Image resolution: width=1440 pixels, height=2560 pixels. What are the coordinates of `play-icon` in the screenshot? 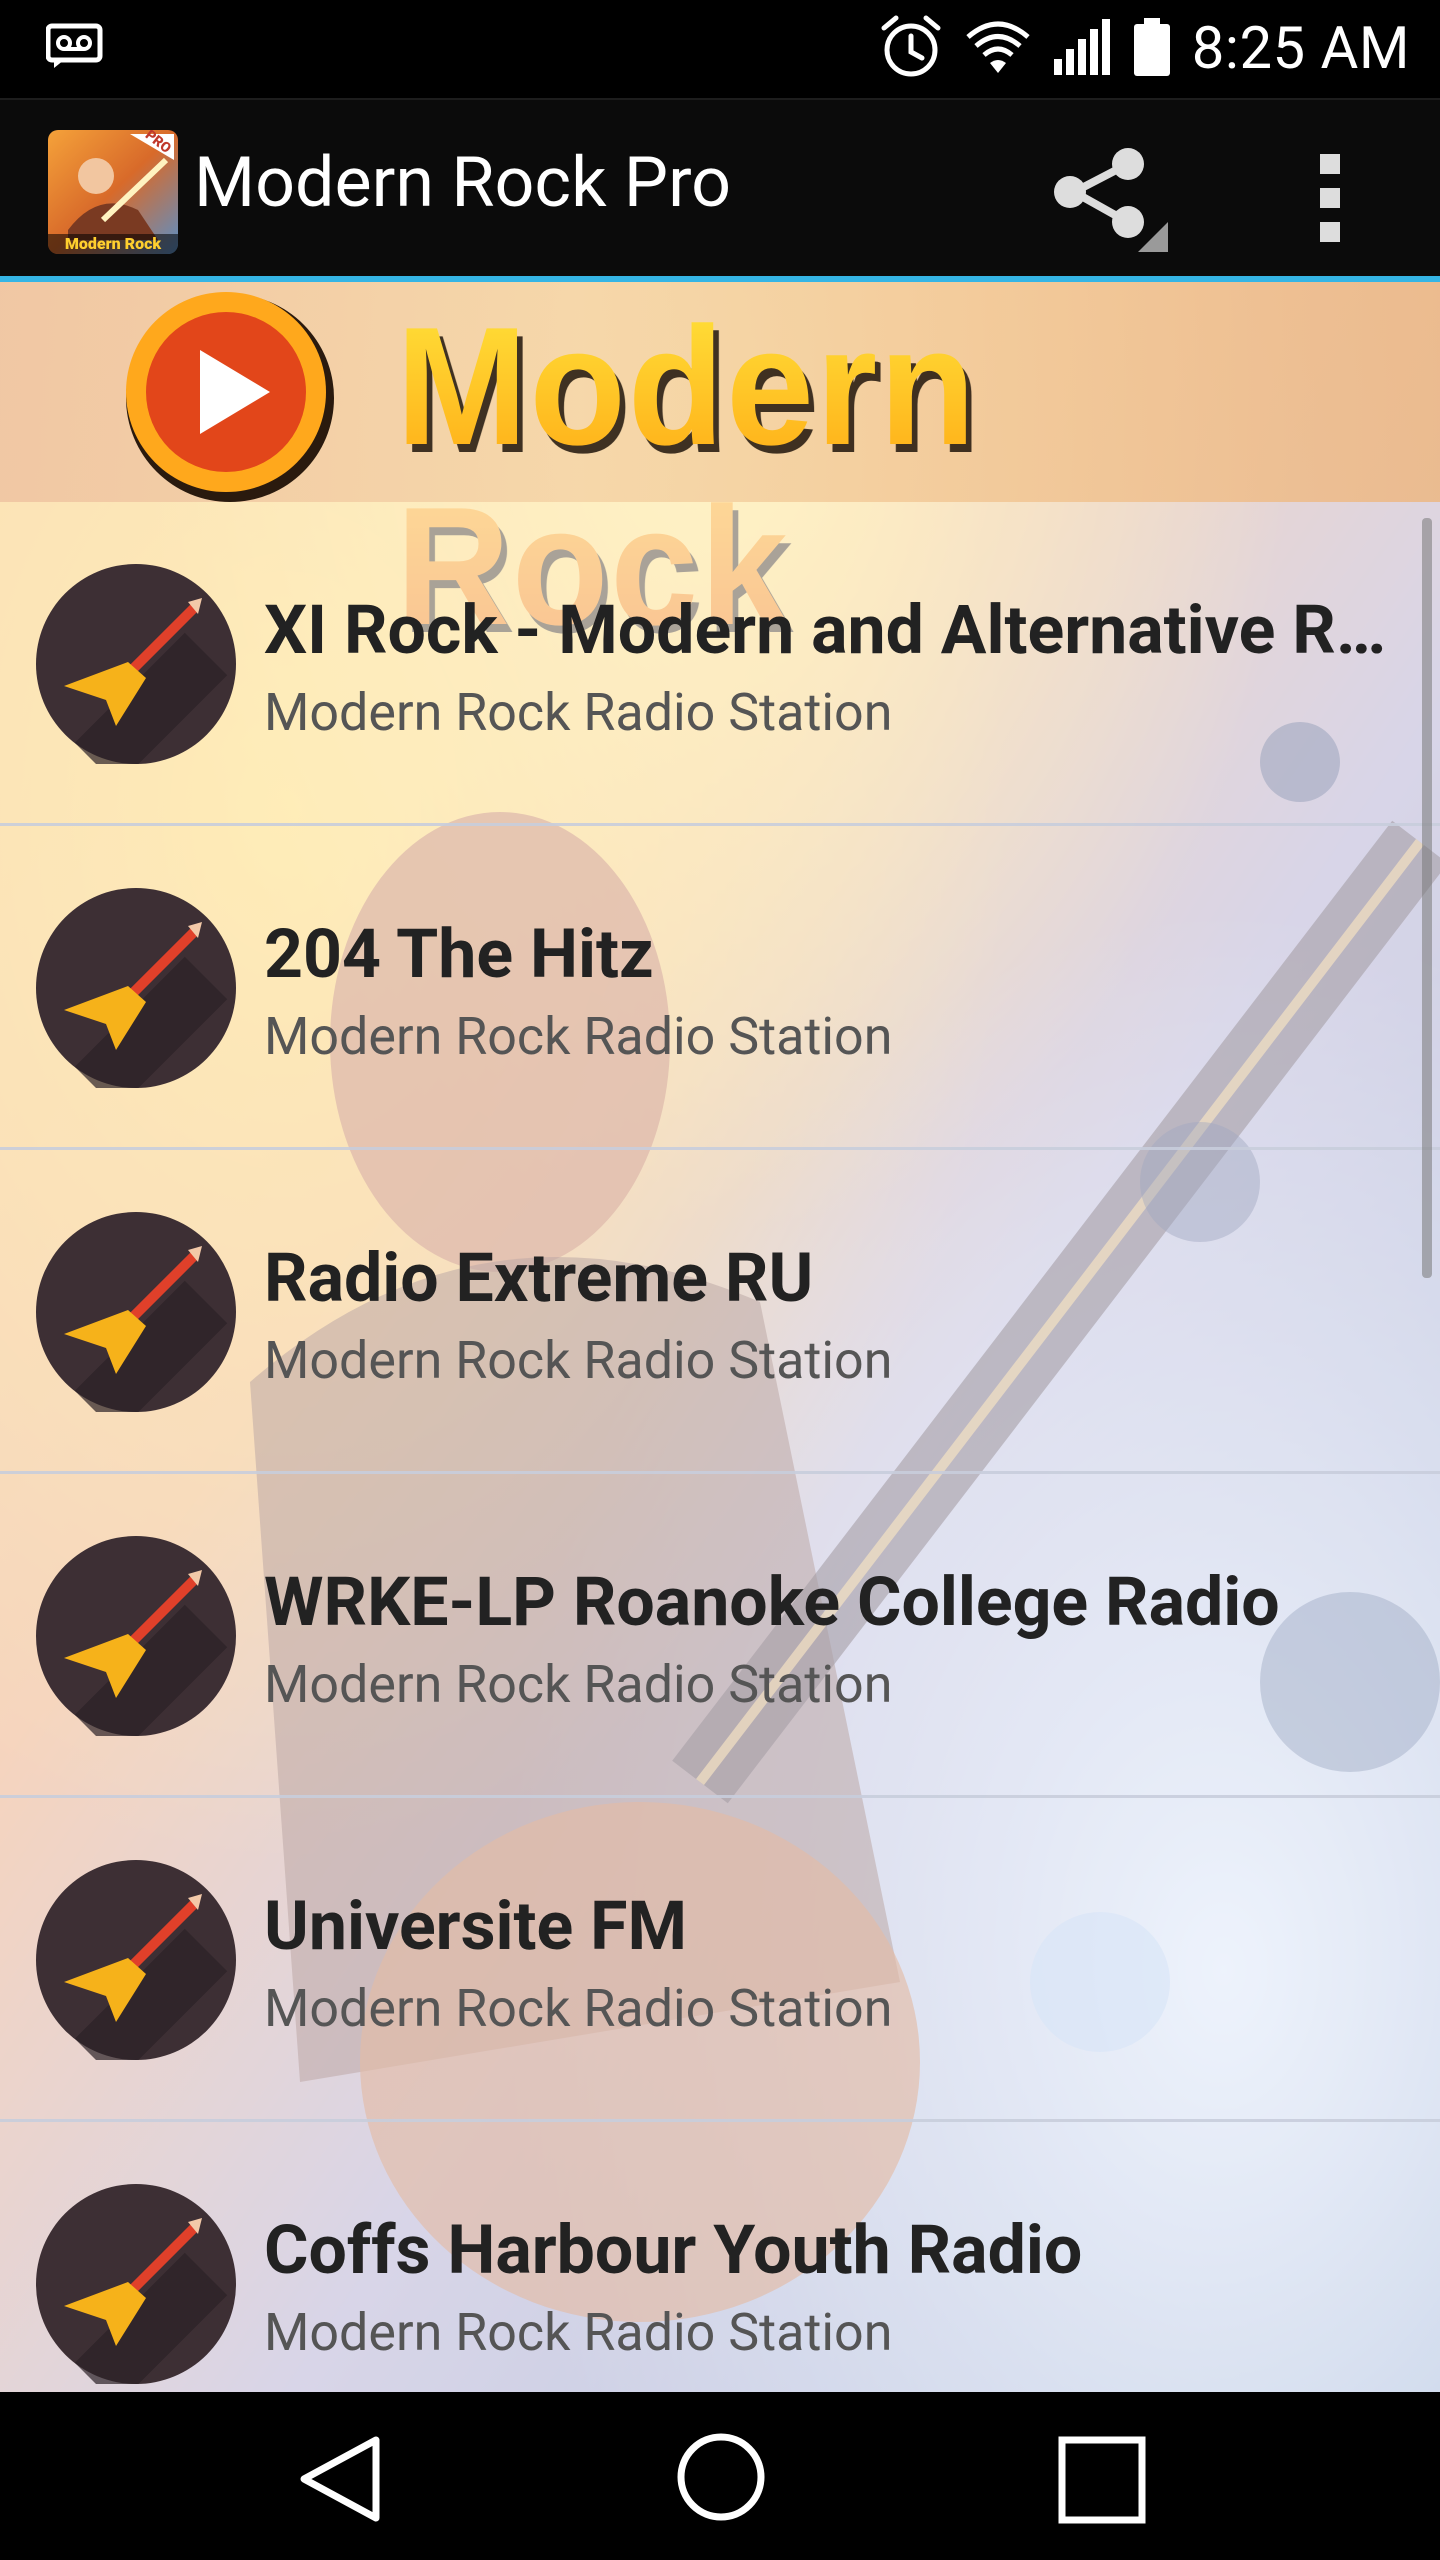 It's located at (230, 398).